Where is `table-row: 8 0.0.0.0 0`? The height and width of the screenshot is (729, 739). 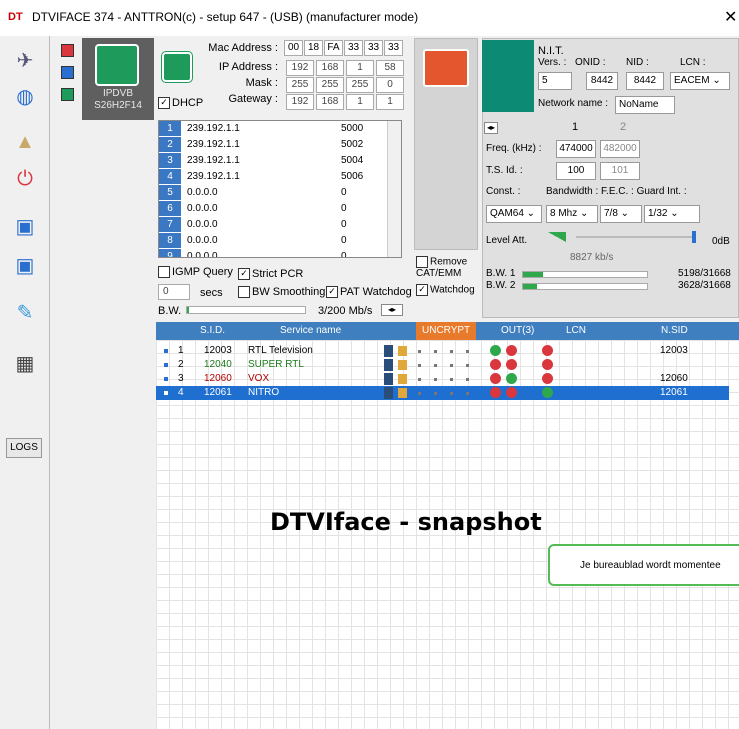 table-row: 8 0.0.0.0 0 is located at coordinates (274, 241).